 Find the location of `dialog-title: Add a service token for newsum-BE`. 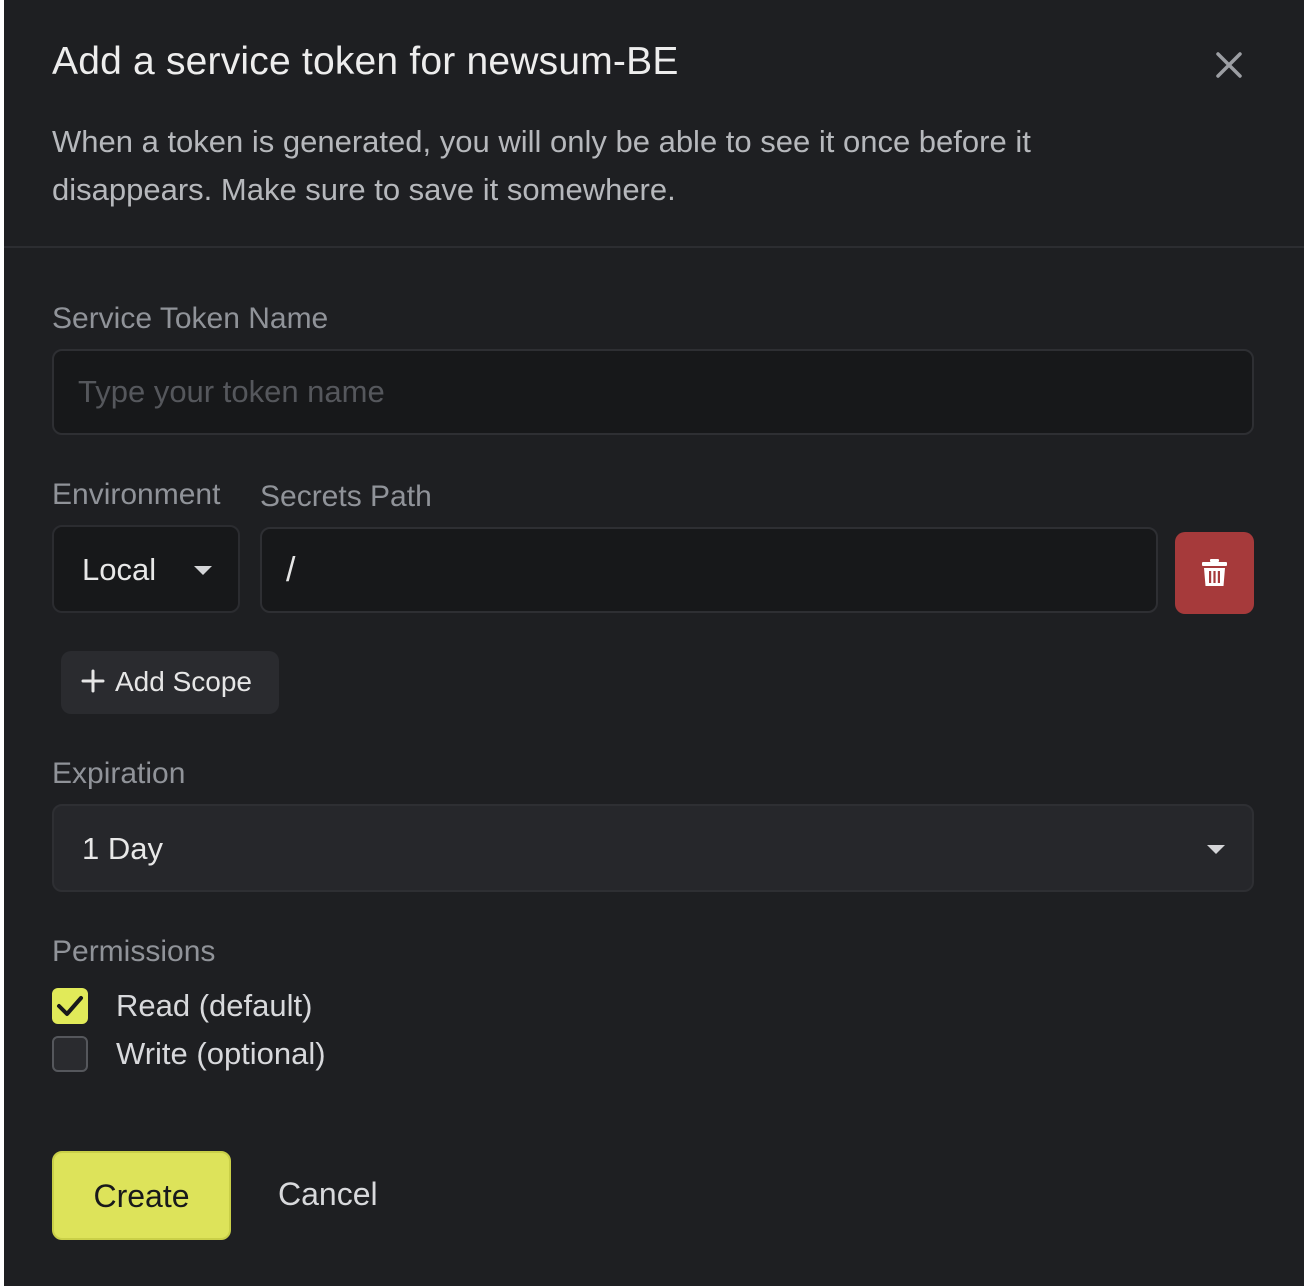

dialog-title: Add a service token for newsum-BE is located at coordinates (365, 61).